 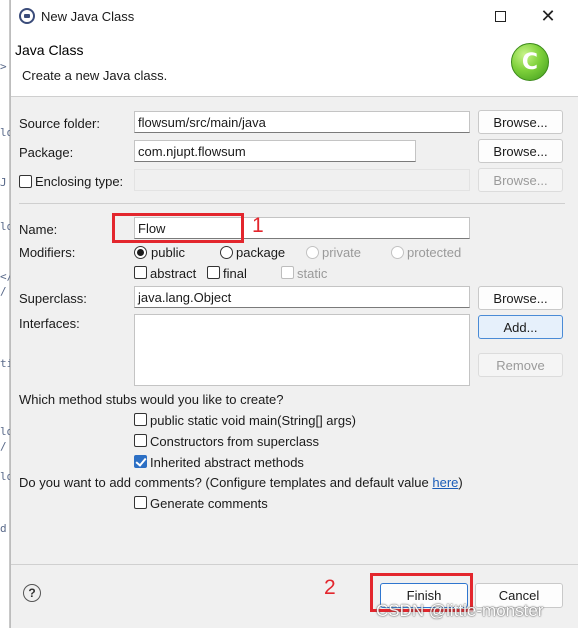 I want to click on background-editor-strip: > ld J ld </ / ti ld / ld d, so click(x=6, y=314).